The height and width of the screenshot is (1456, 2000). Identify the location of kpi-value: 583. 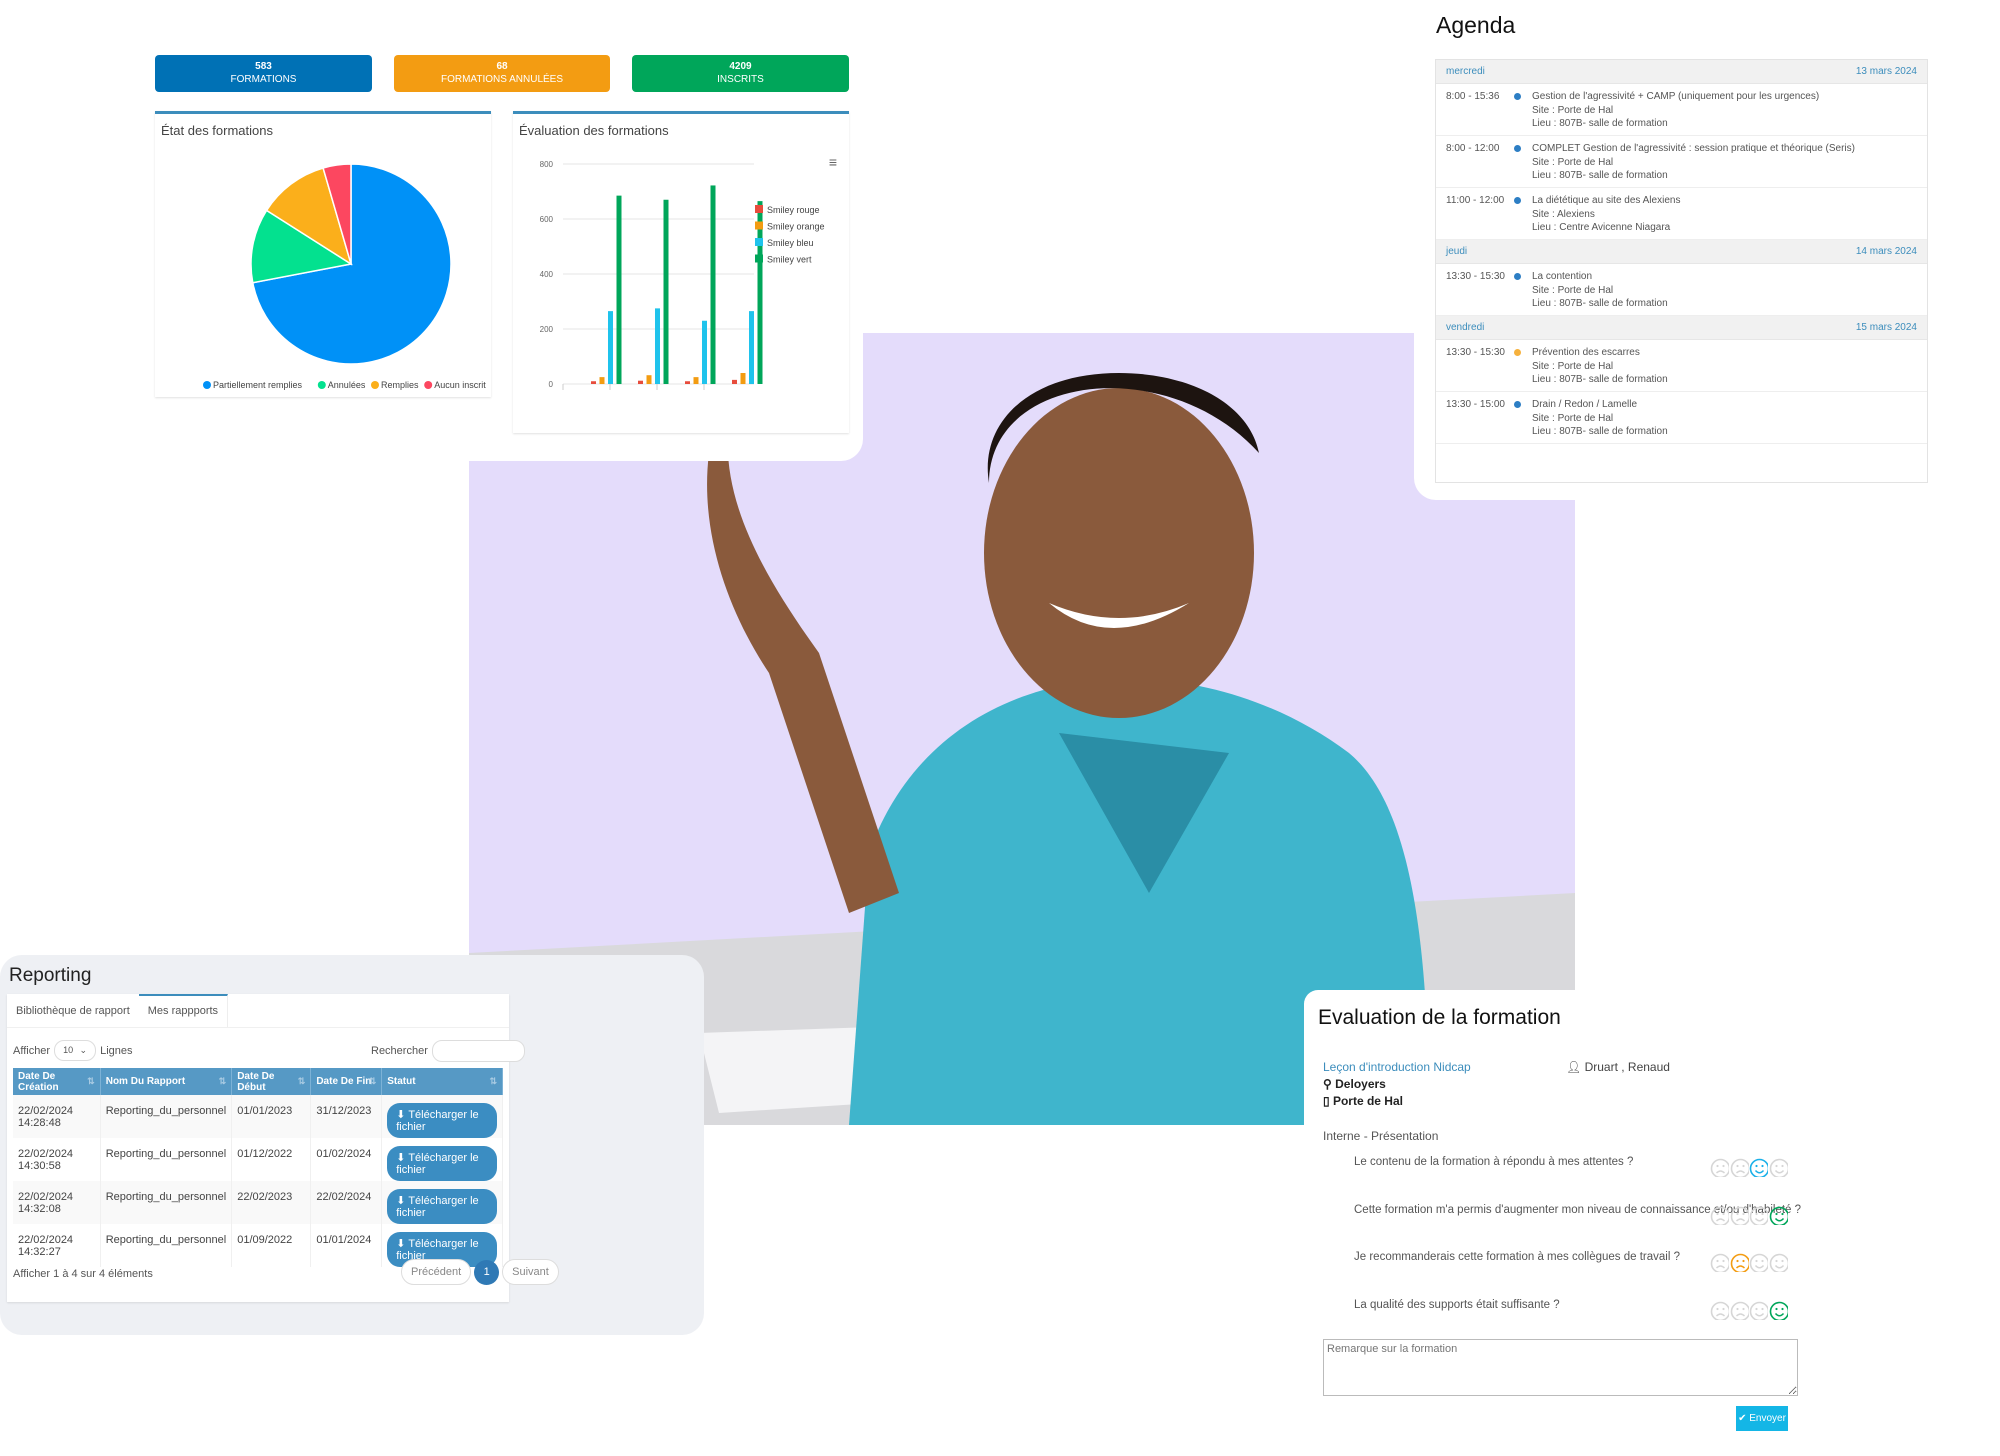
(263, 66).